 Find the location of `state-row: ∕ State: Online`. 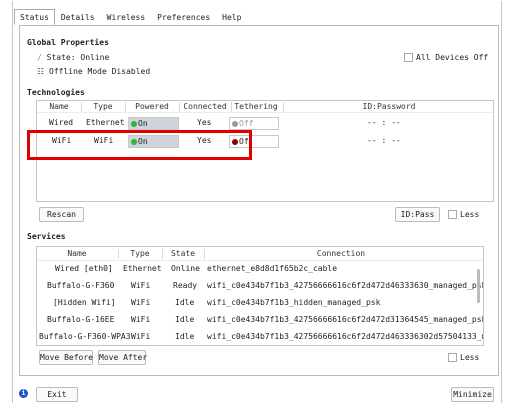

state-row: ∕ State: Online is located at coordinates (73, 57).